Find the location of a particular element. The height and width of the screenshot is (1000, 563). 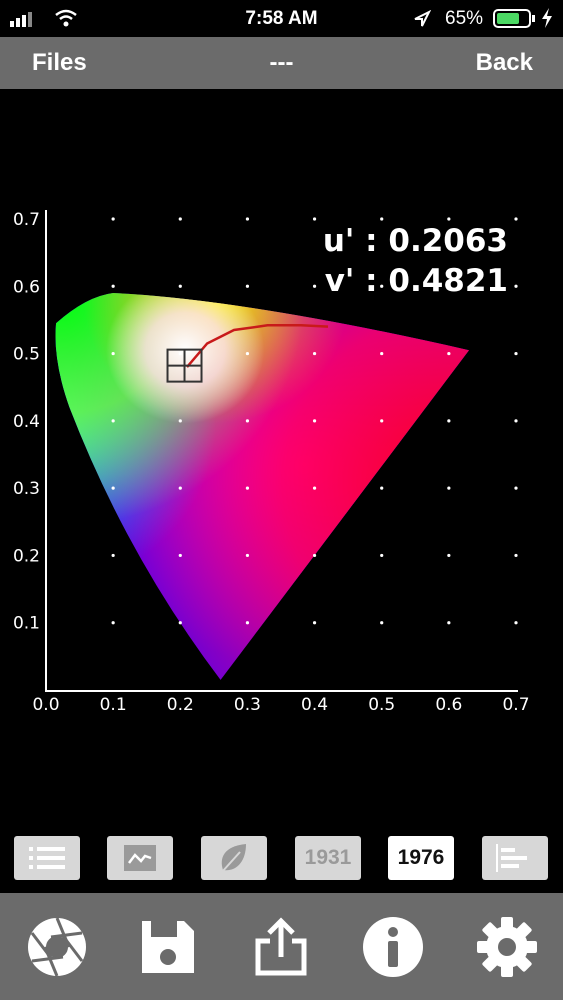

leaf-icon is located at coordinates (233, 858).